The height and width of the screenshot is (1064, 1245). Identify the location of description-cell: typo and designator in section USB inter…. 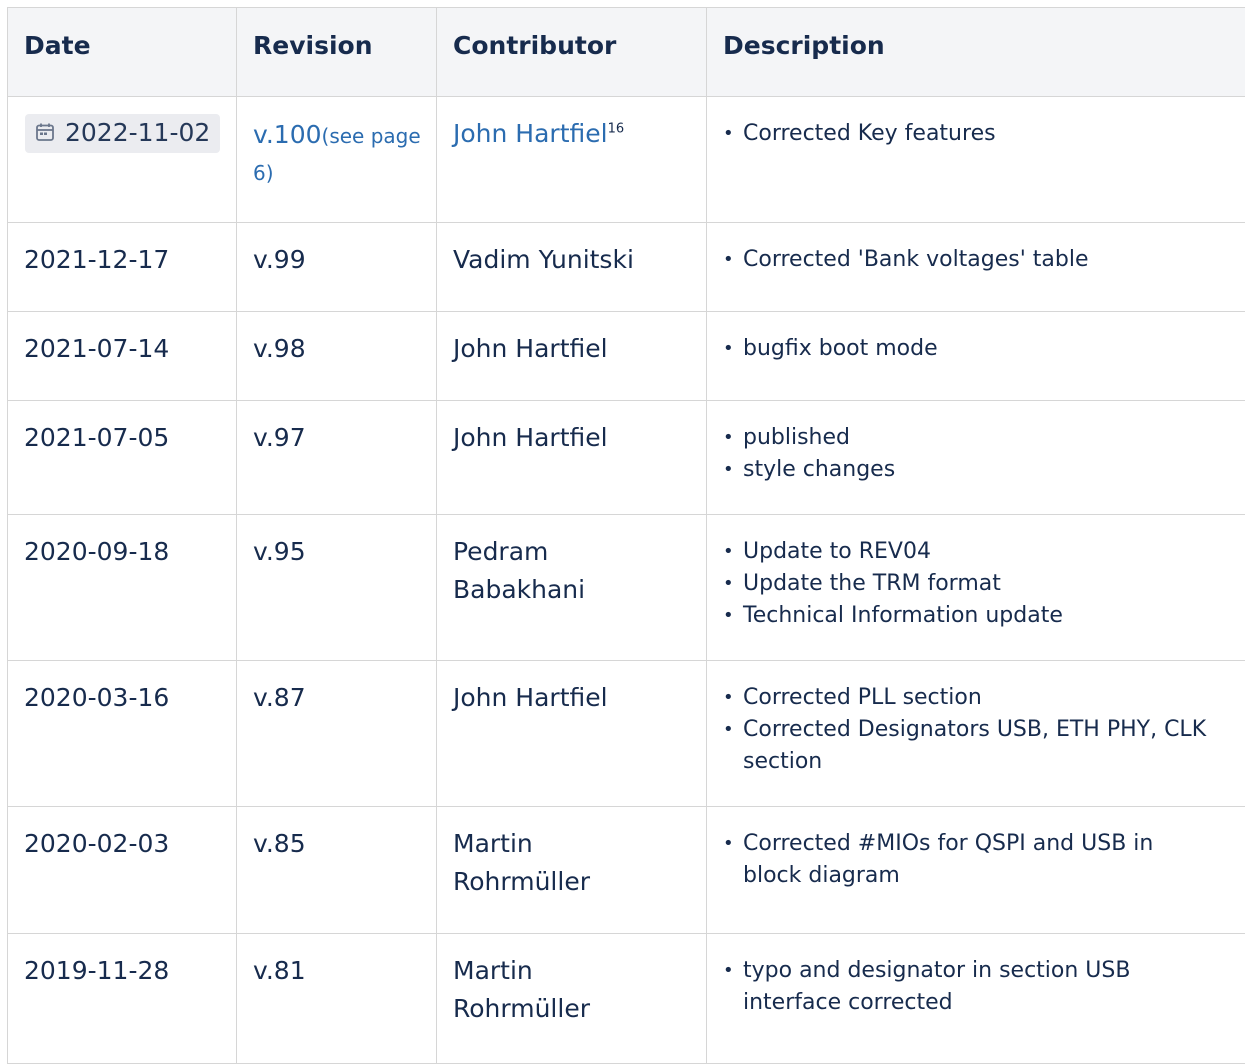
(976, 999).